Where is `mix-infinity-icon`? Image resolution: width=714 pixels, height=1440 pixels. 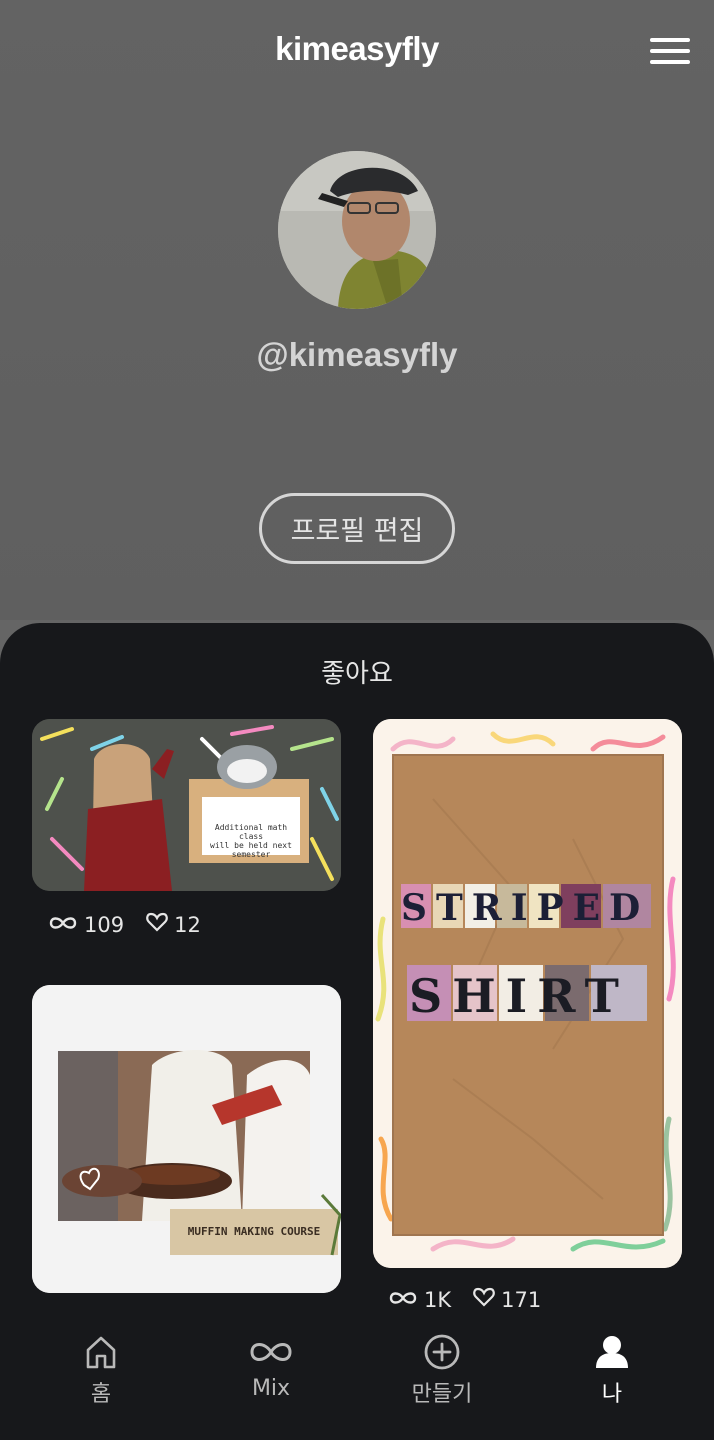
mix-infinity-icon is located at coordinates (271, 1352).